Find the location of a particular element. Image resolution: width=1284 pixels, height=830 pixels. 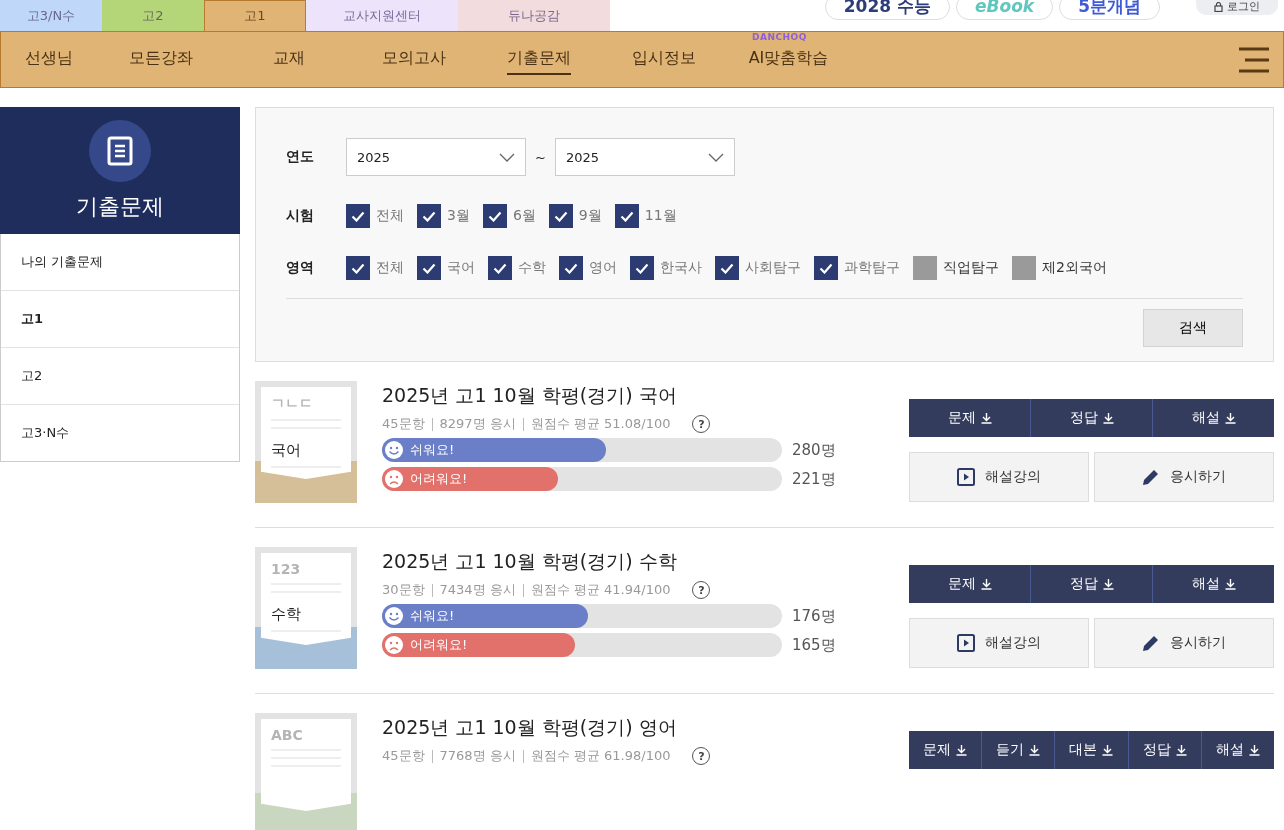

checkbox-label: 과학탐구 is located at coordinates (872, 268).